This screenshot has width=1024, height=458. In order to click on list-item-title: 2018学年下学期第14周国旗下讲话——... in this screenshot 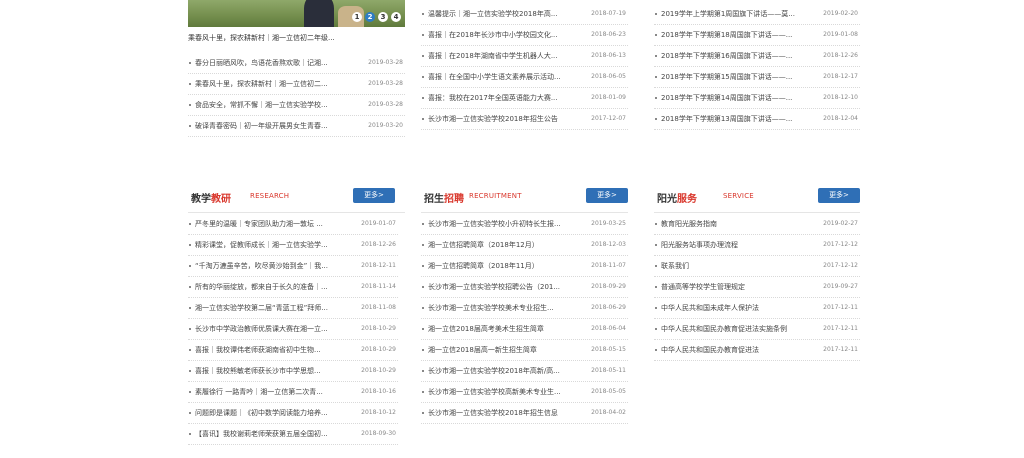, I will do `click(726, 98)`.